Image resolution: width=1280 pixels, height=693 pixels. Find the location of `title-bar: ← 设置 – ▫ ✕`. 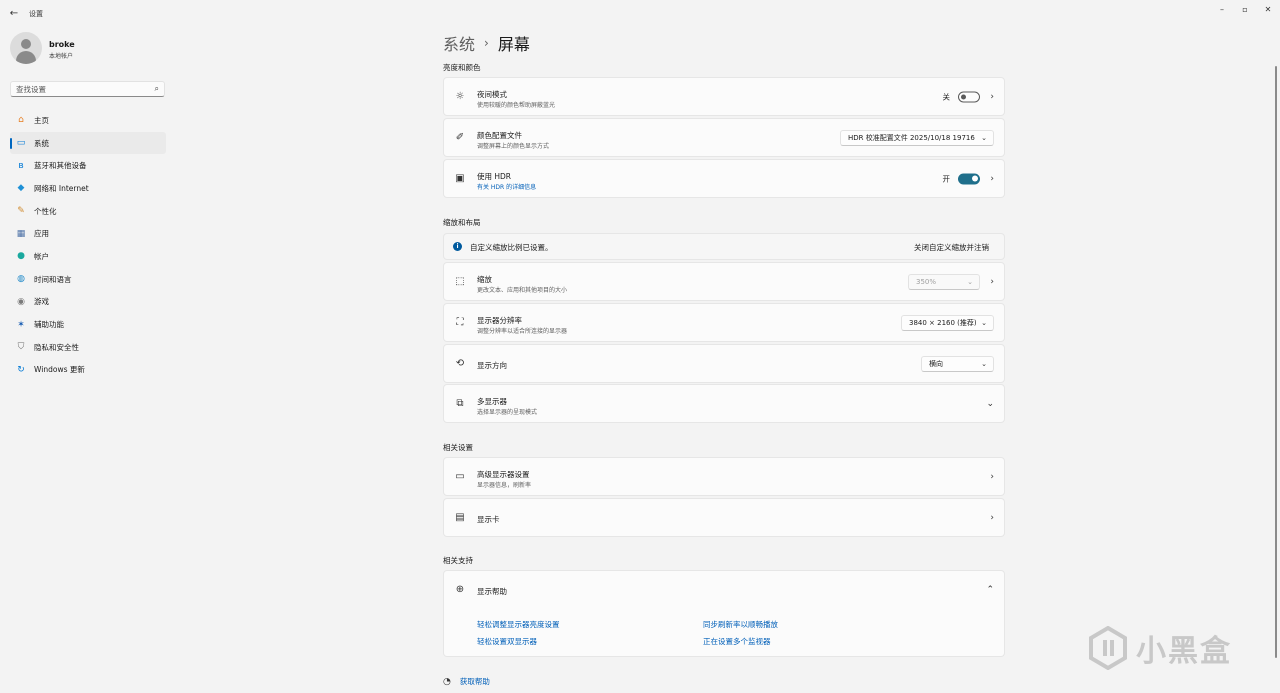

title-bar: ← 设置 – ▫ ✕ is located at coordinates (640, 13).